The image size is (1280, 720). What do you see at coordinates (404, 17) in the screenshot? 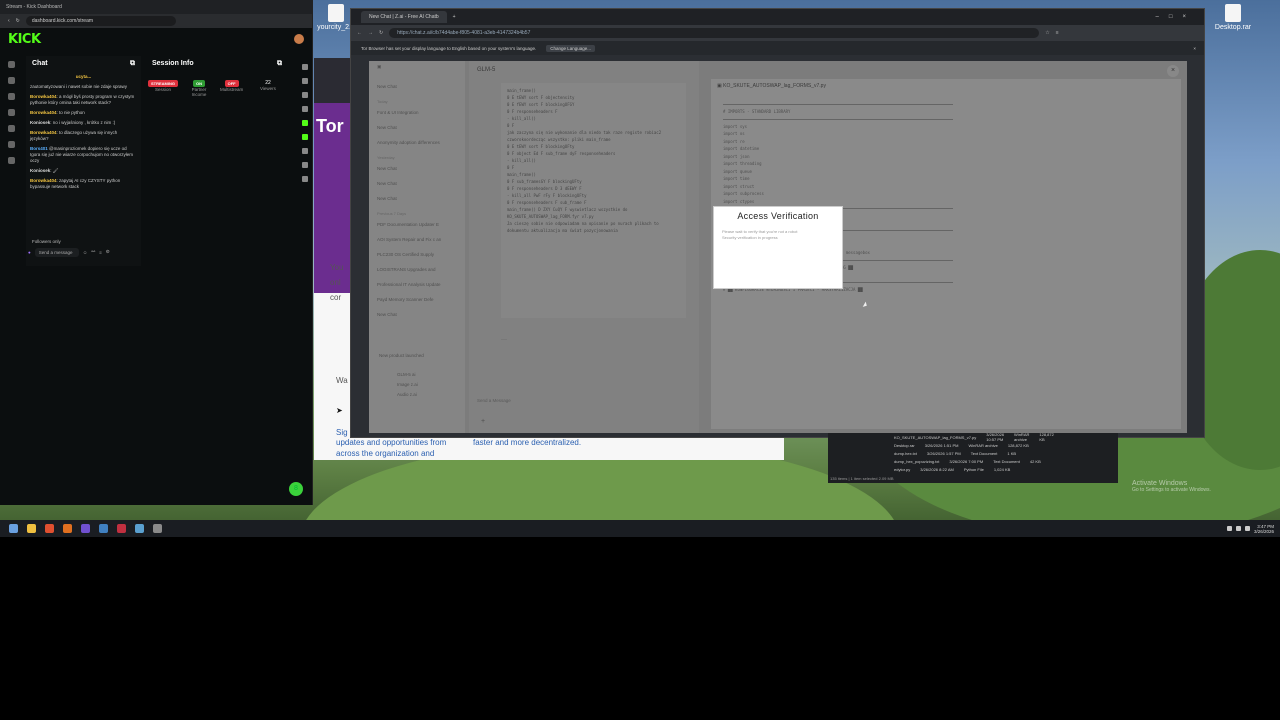
I see `browser-tab: New Chat | Z.ai - Free AI Chatb` at bounding box center [404, 17].